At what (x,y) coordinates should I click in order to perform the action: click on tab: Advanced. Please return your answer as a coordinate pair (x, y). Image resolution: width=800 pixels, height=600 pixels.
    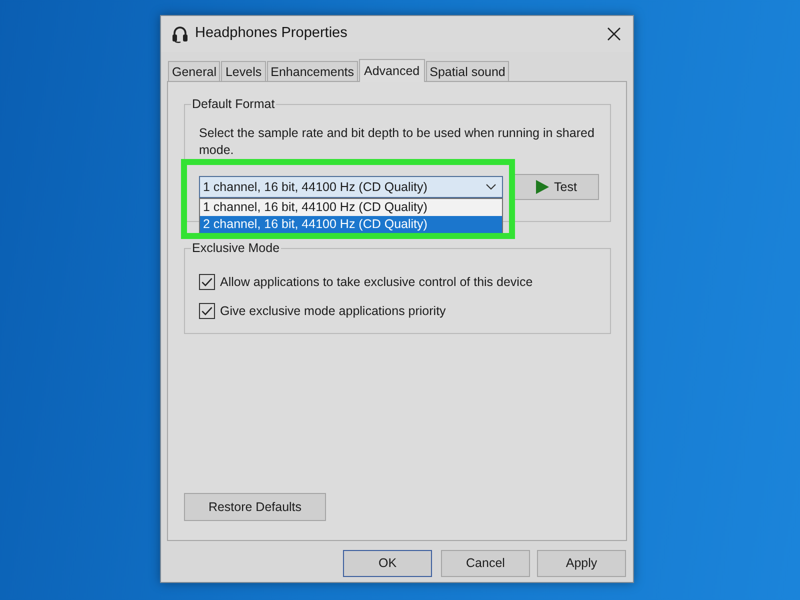
    Looking at the image, I should click on (392, 70).